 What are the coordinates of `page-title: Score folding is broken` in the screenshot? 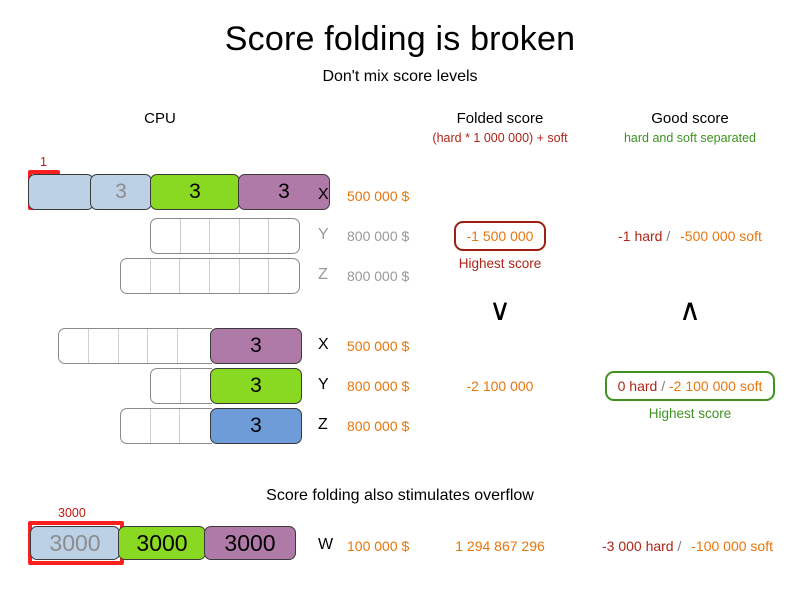 It's located at (400, 39).